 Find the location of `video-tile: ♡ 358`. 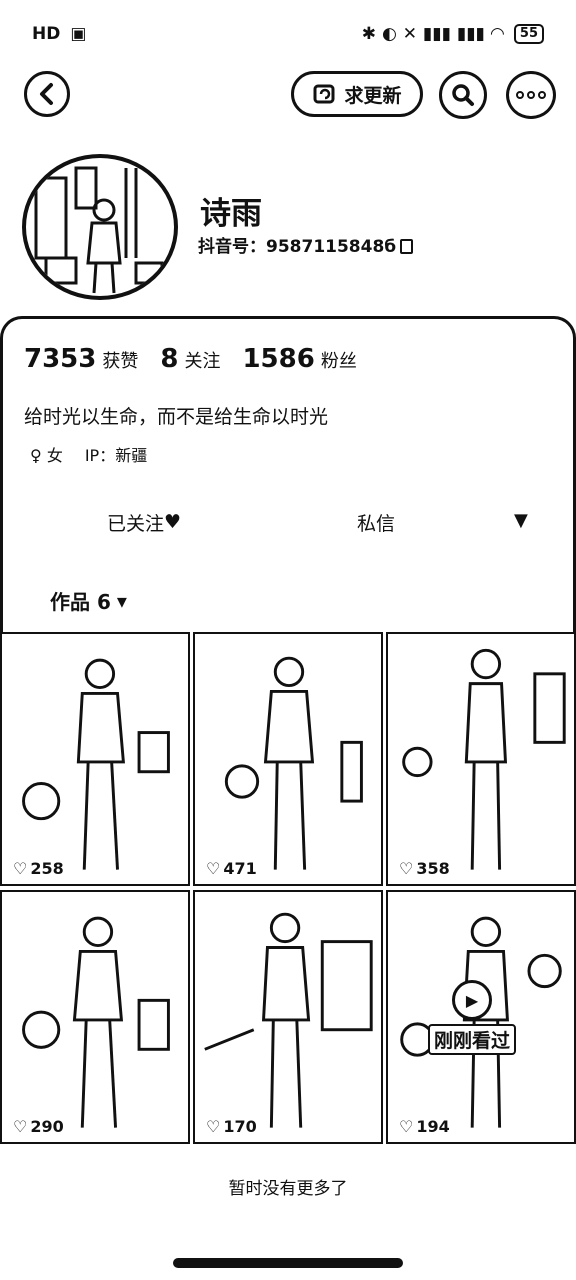

video-tile: ♡ 358 is located at coordinates (481, 759).